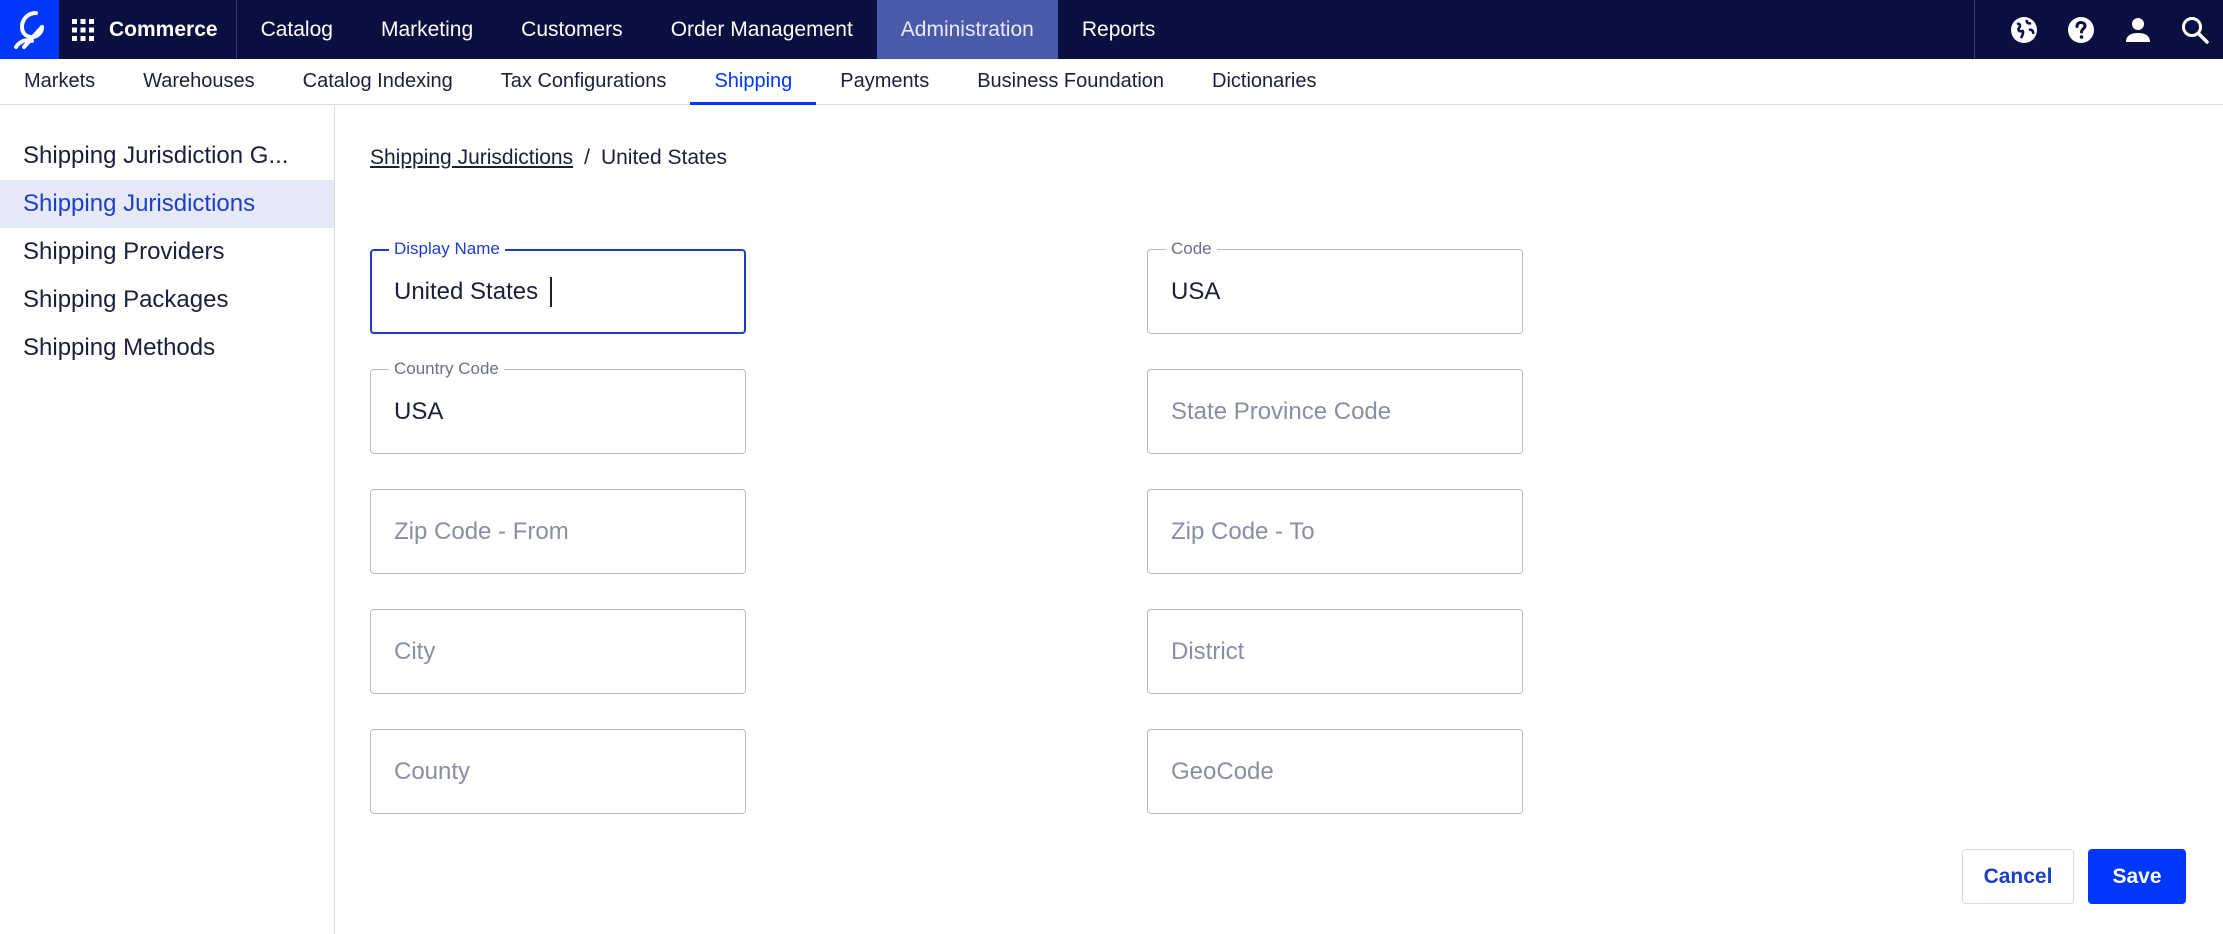 The height and width of the screenshot is (934, 2223). I want to click on globe-button, so click(2023, 29).